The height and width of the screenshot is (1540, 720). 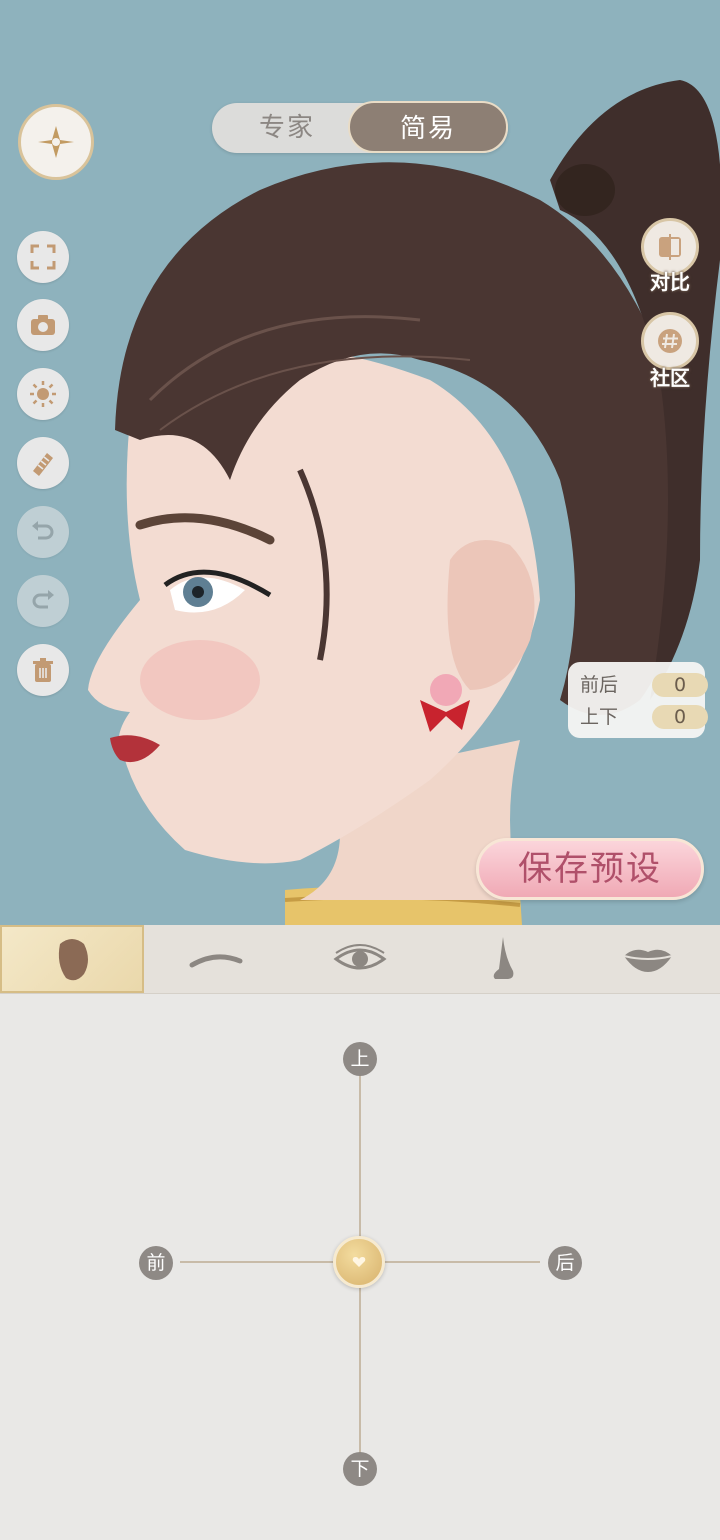 I want to click on eyebrow-icon, so click(x=216, y=961).